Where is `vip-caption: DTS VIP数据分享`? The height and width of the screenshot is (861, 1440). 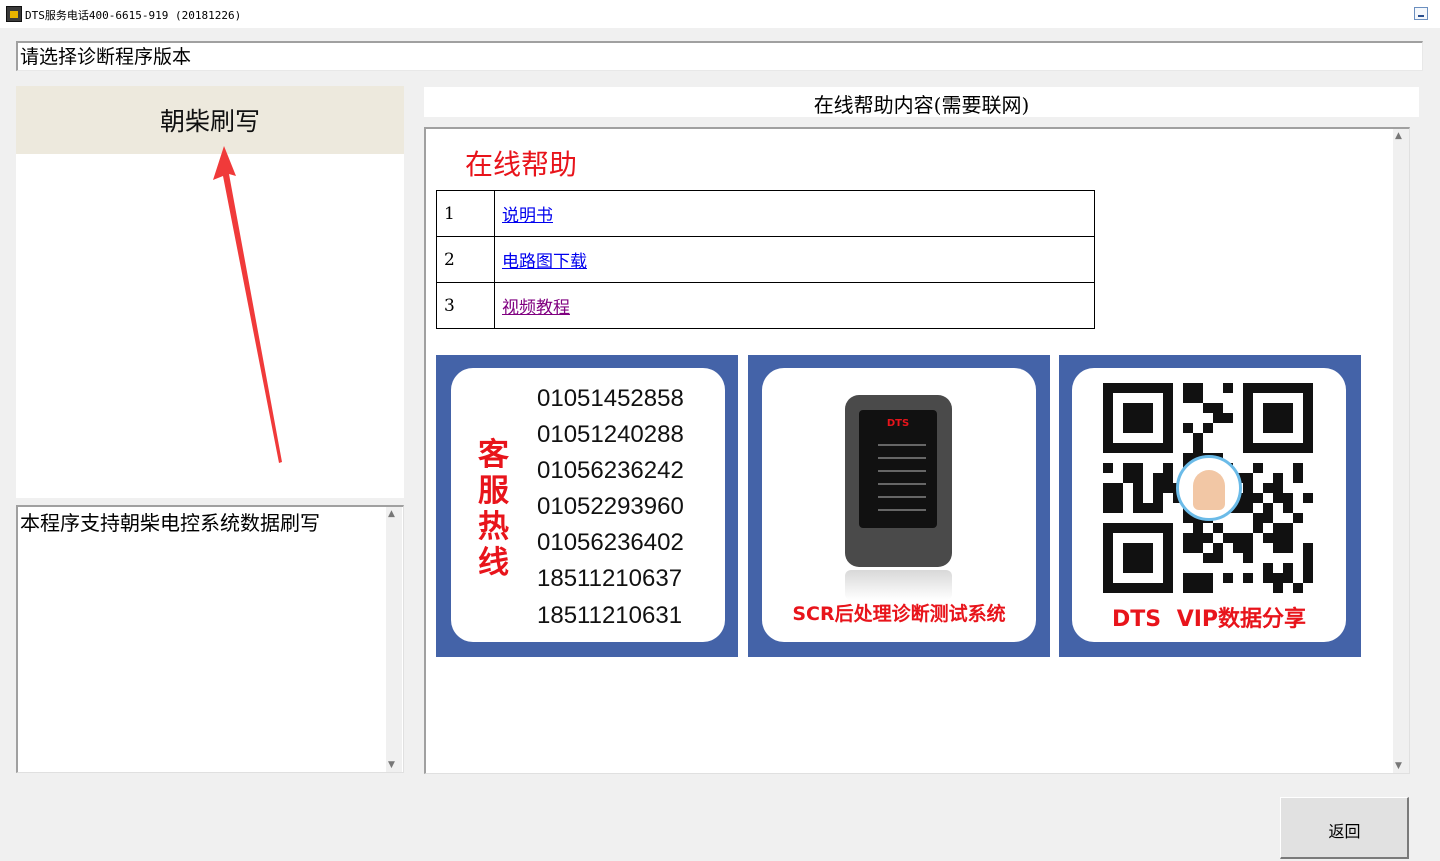
vip-caption: DTS VIP数据分享 is located at coordinates (1209, 619).